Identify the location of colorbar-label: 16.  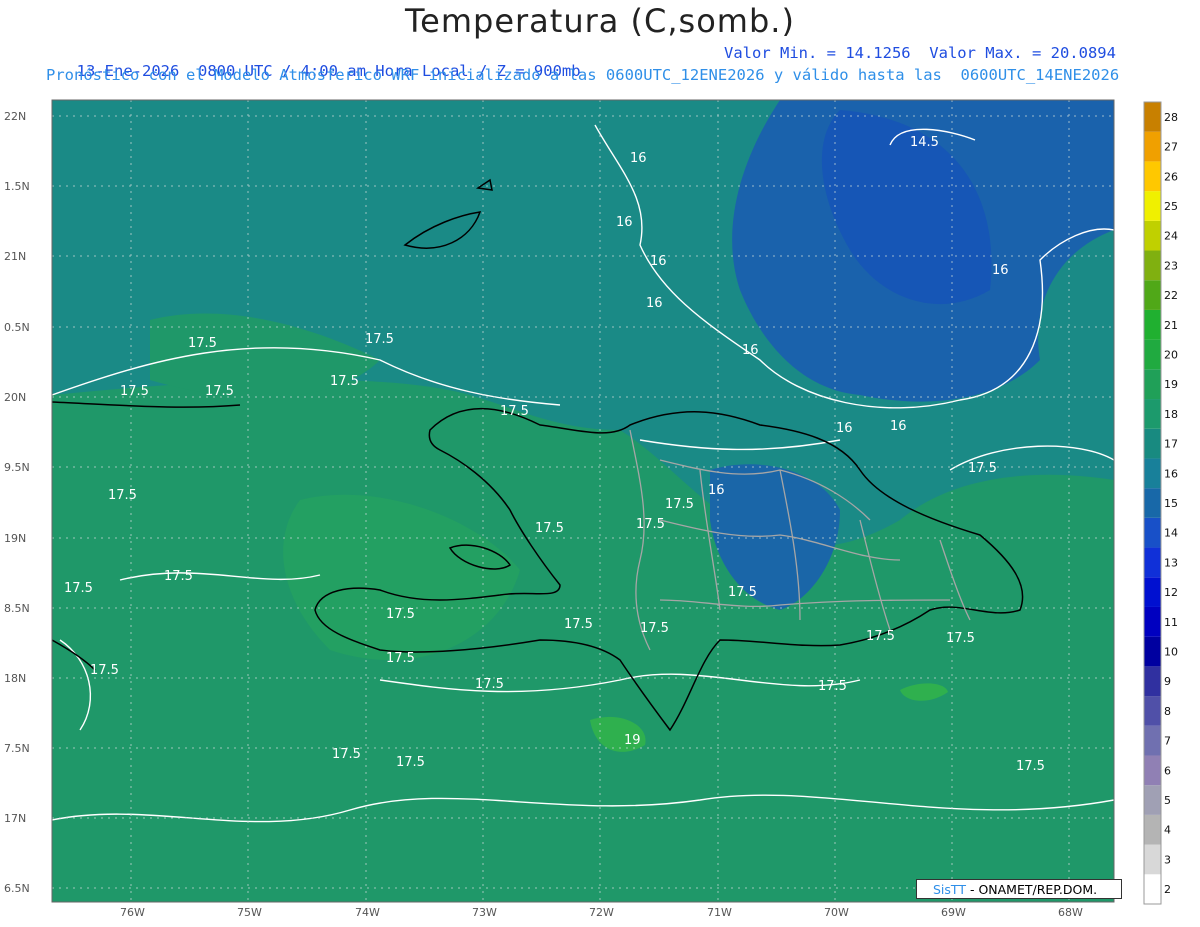
(1171, 473).